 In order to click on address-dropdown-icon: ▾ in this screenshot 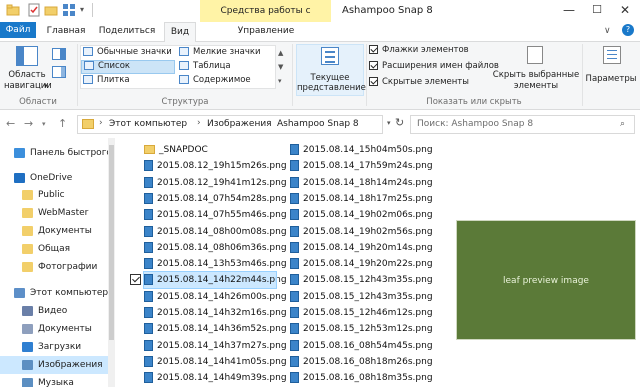, I will do `click(389, 123)`.